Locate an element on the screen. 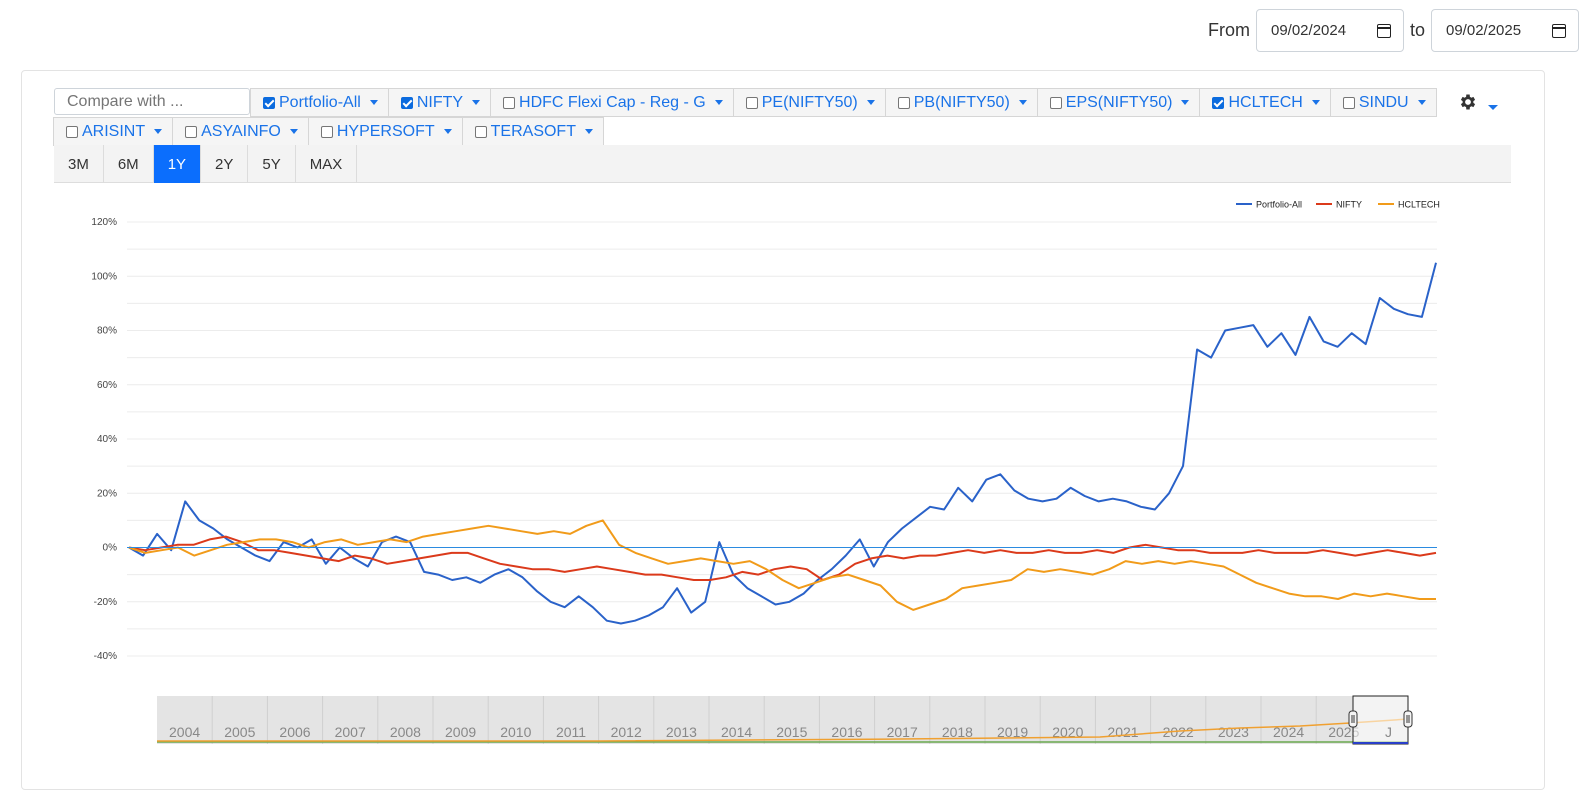  range-tab-max: MAX is located at coordinates (327, 164).